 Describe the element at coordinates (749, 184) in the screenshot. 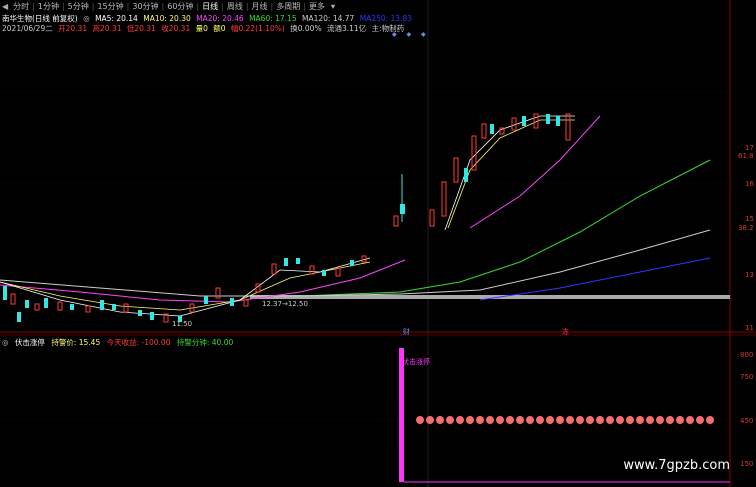

I see `axis-label-16: 16` at that location.